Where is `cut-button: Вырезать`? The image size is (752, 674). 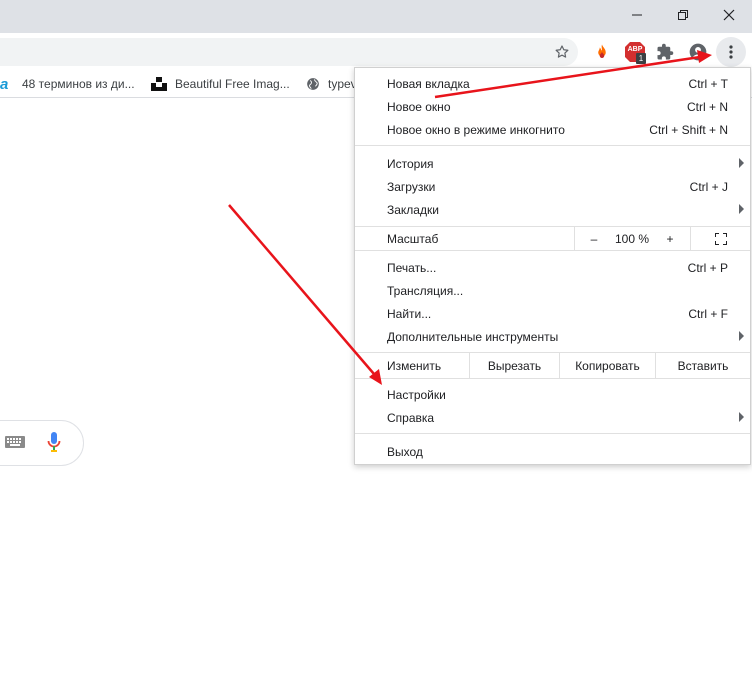 cut-button: Вырезать is located at coordinates (514, 365).